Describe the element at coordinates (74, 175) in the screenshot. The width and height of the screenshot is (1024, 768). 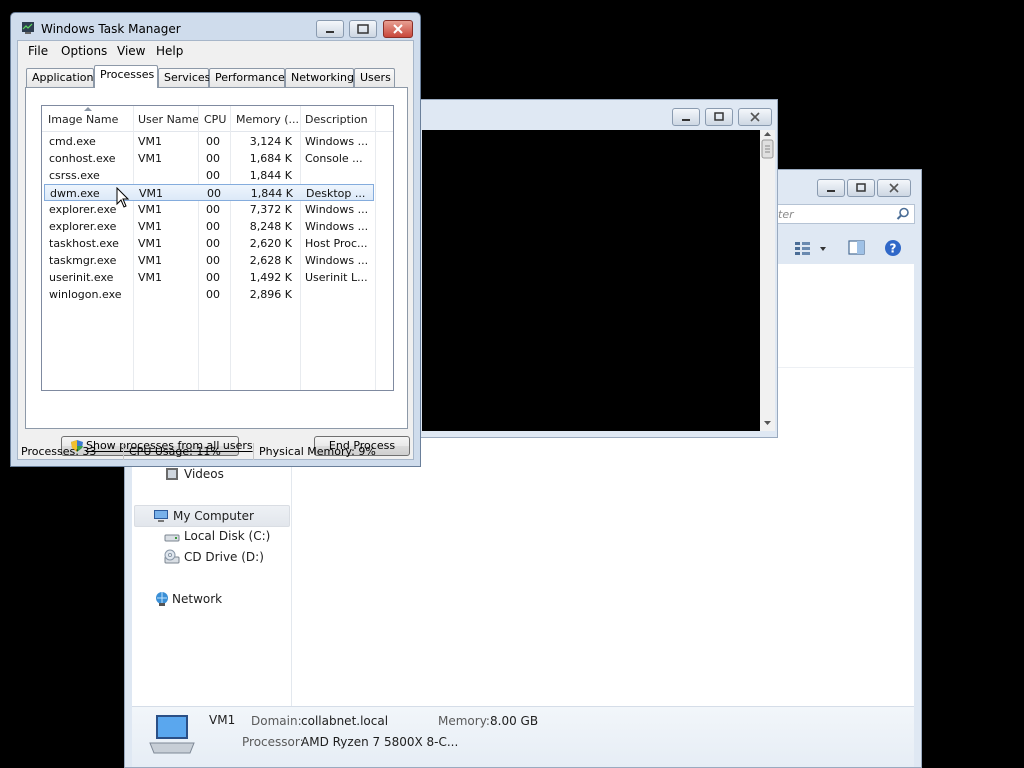
I see `process-cell-image: csrss.exe` at that location.